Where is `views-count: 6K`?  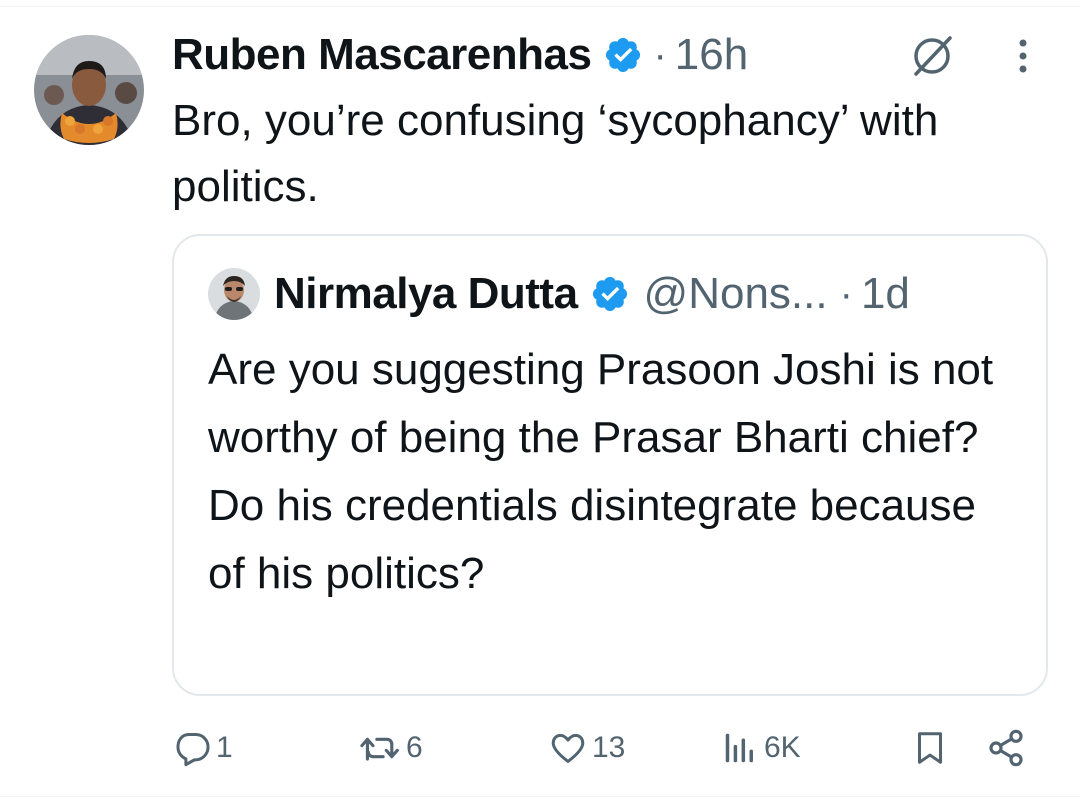
views-count: 6K is located at coordinates (782, 747).